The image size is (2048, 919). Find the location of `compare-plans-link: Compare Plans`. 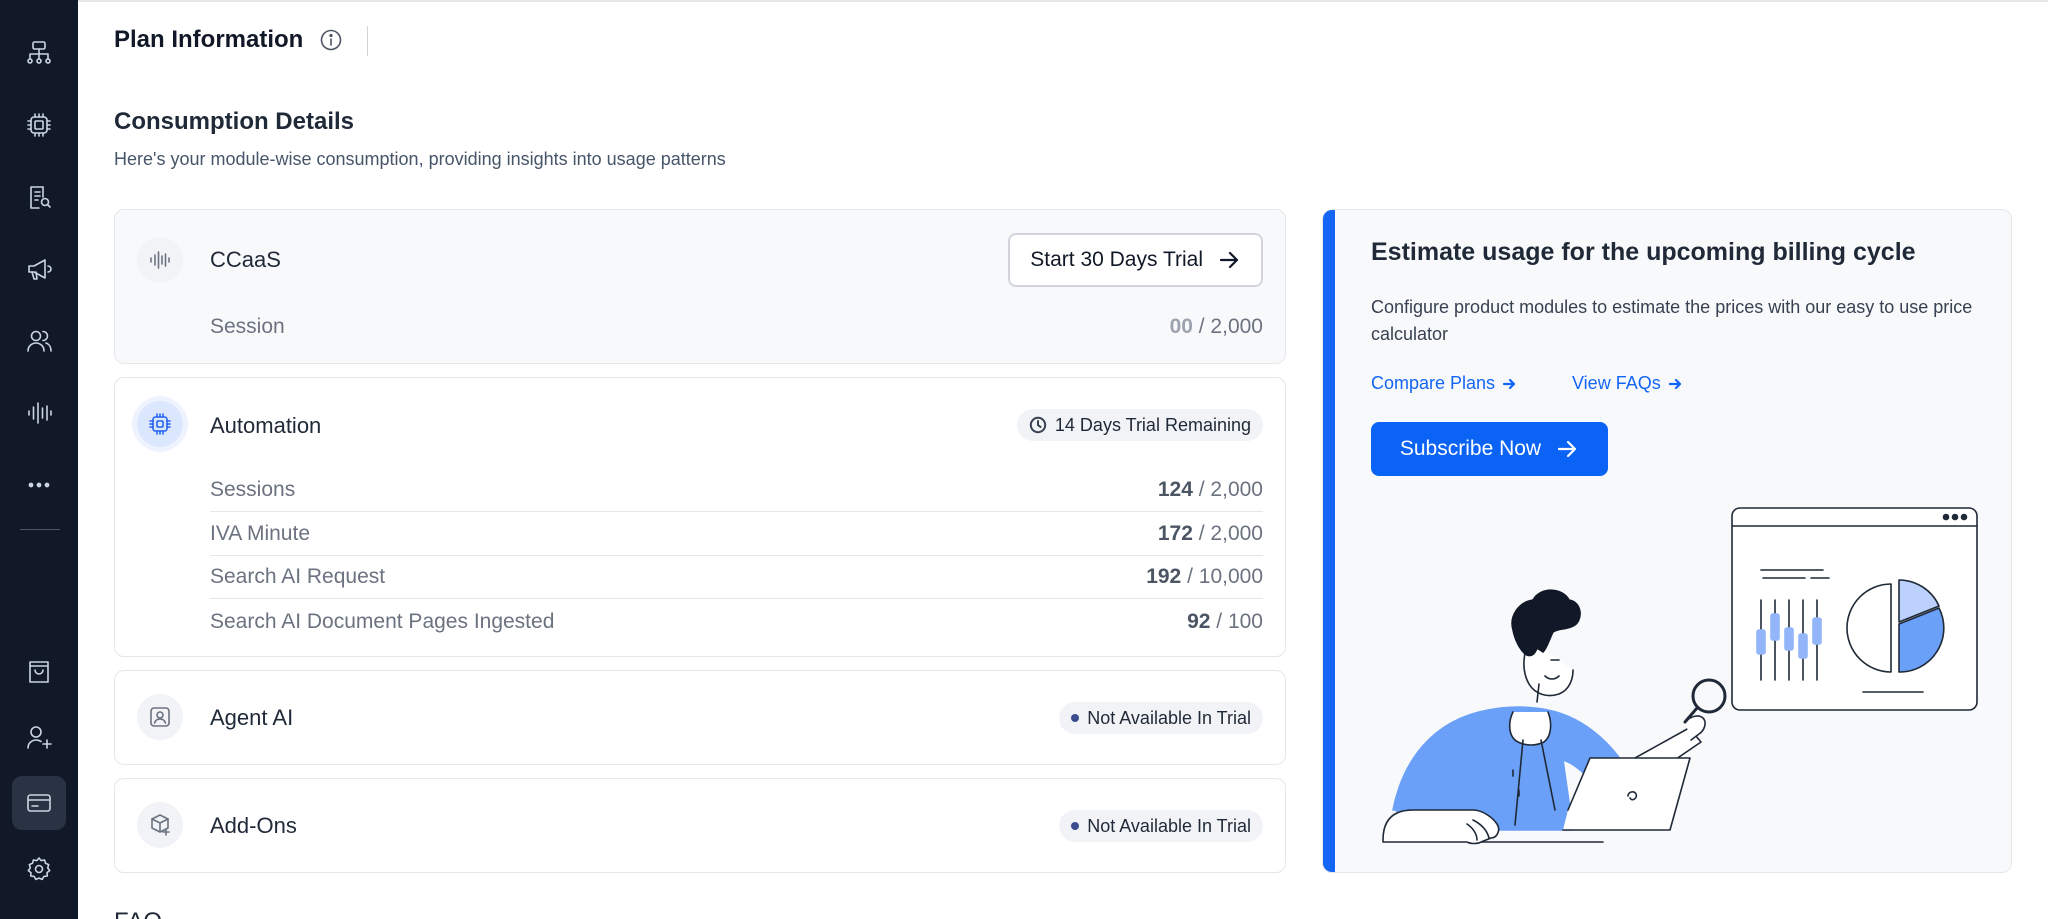

compare-plans-link: Compare Plans is located at coordinates (1444, 383).